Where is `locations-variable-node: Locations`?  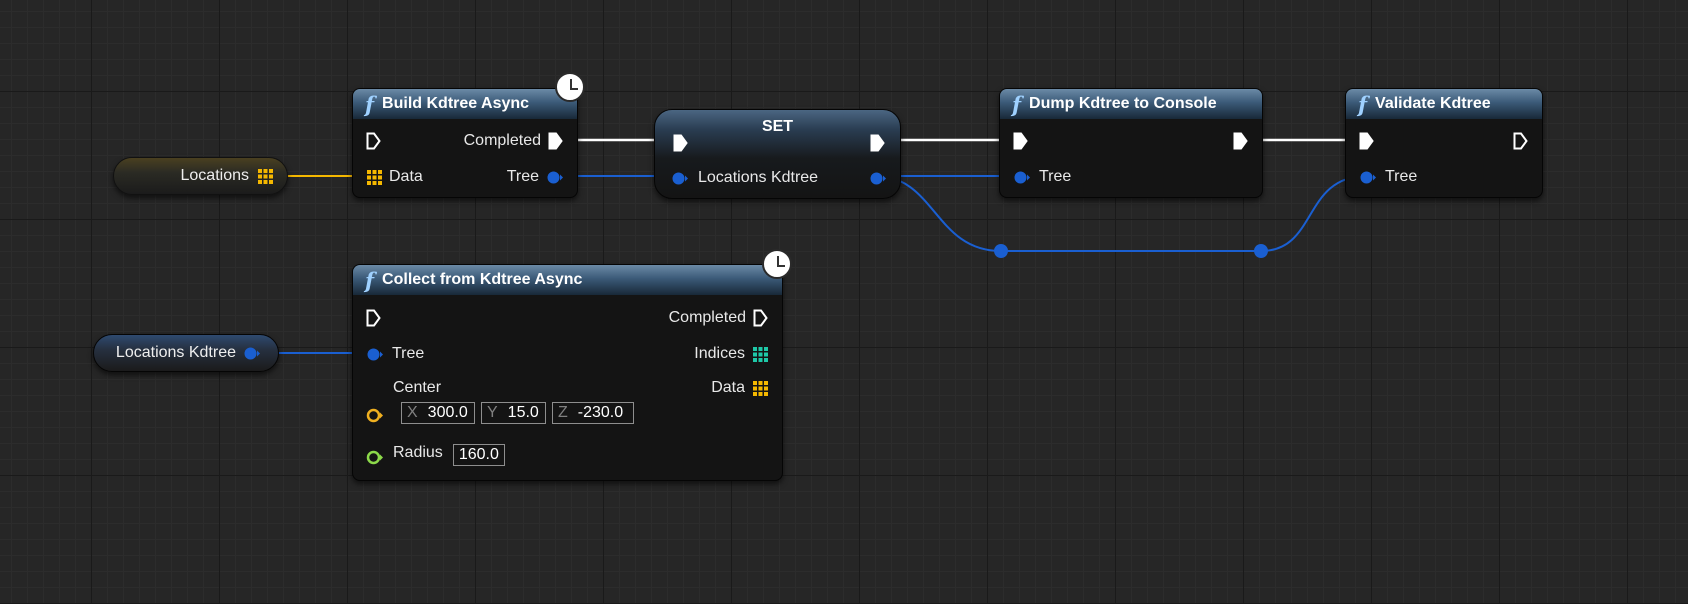 locations-variable-node: Locations is located at coordinates (200, 176).